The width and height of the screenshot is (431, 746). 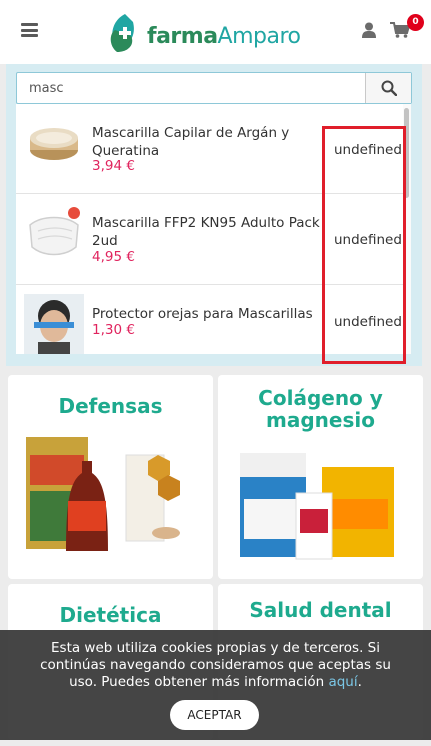 What do you see at coordinates (110, 406) in the screenshot?
I see `category-title: Defensas` at bounding box center [110, 406].